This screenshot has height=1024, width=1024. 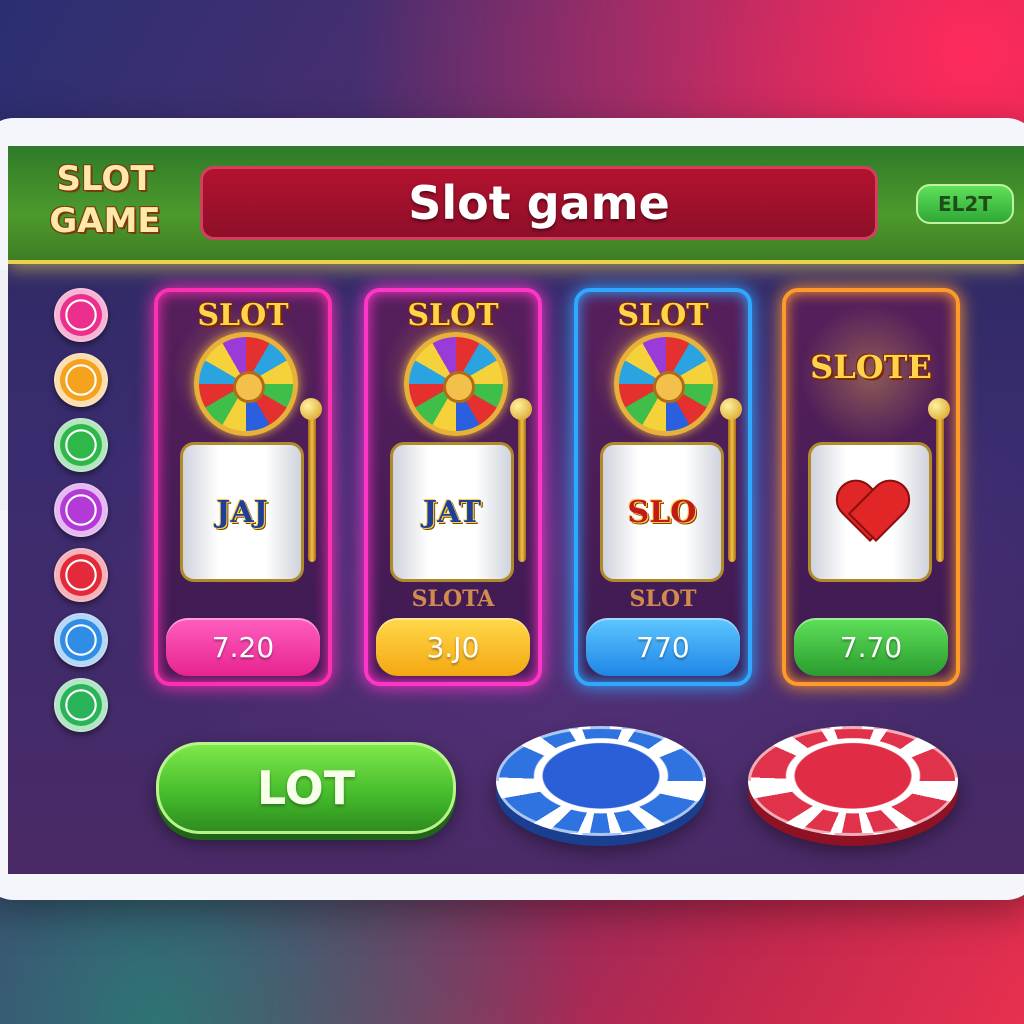 I want to click on machine-3-win-text: 770, so click(x=663, y=647).